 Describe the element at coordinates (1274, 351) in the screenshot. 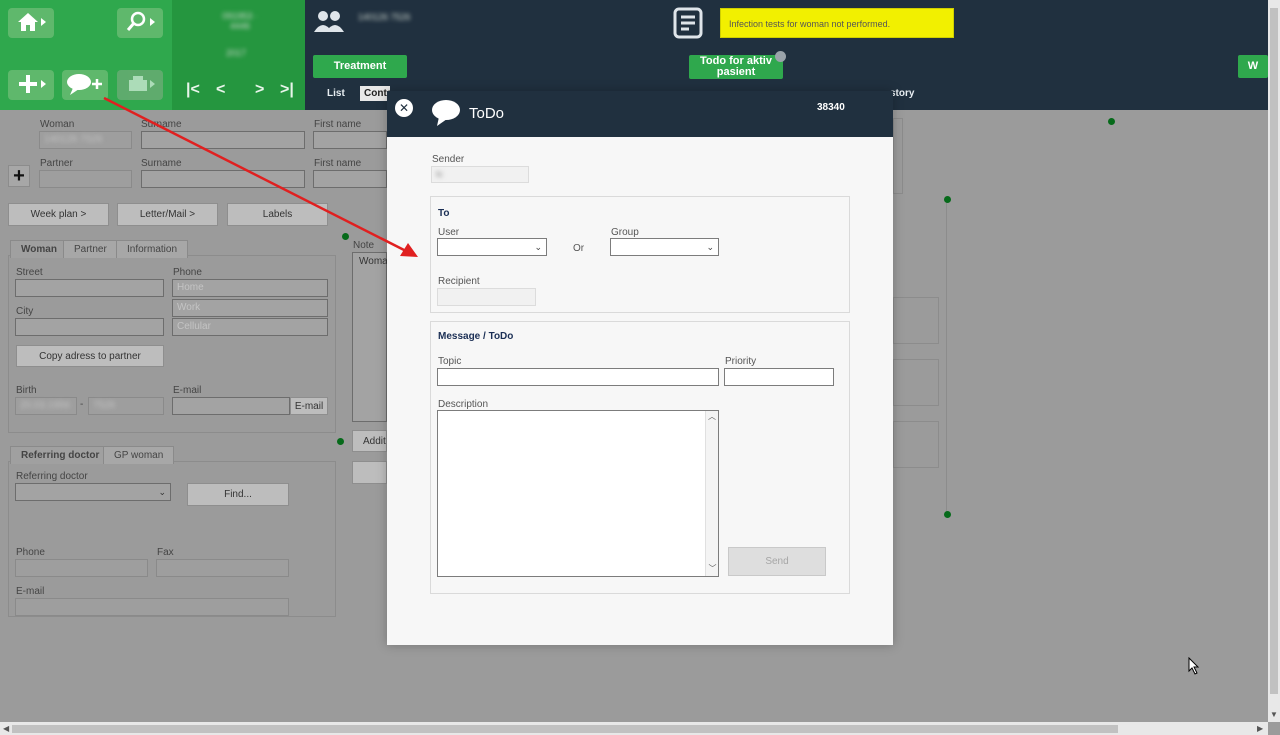

I see `vertical-scroll-thumb` at that location.